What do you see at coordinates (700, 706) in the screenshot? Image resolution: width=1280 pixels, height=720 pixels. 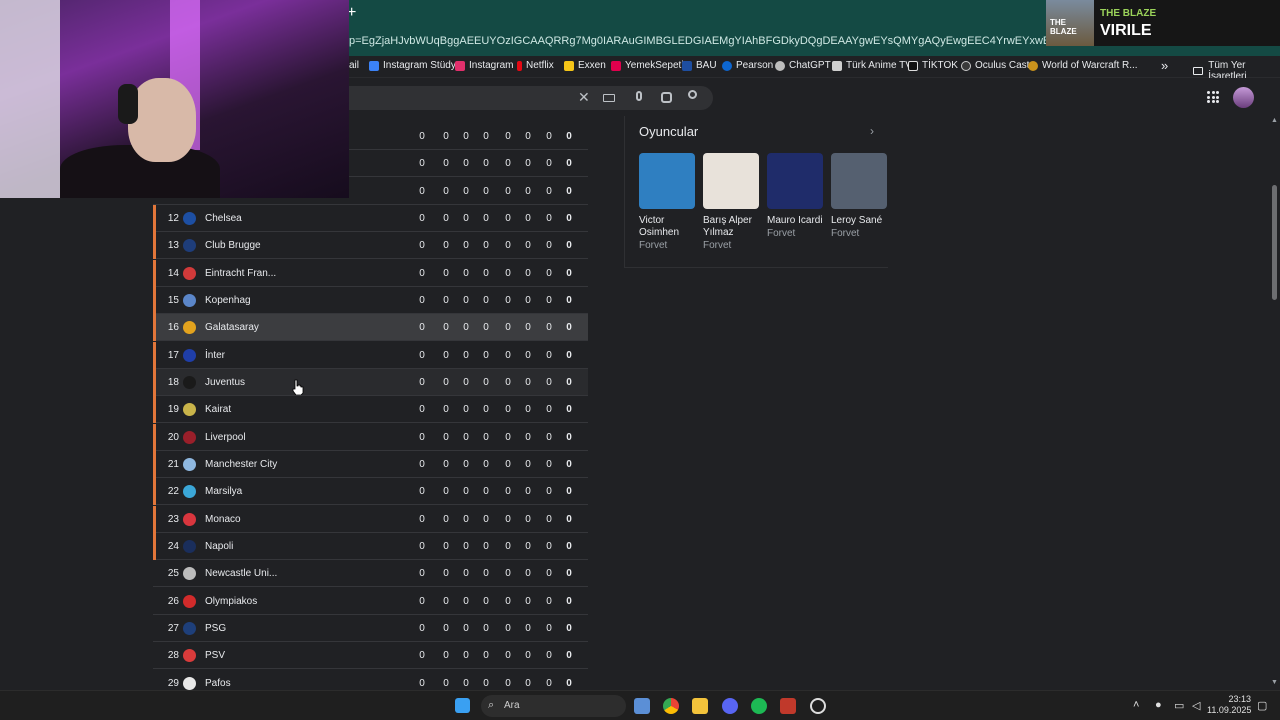 I see `files-icon` at bounding box center [700, 706].